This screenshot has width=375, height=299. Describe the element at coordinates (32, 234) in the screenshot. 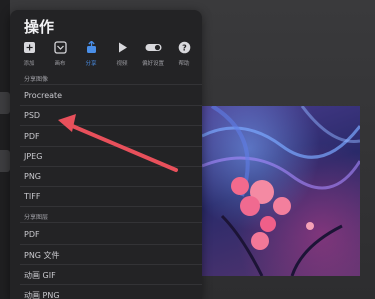

I see `menu-item-layers-pdf: PDF` at that location.